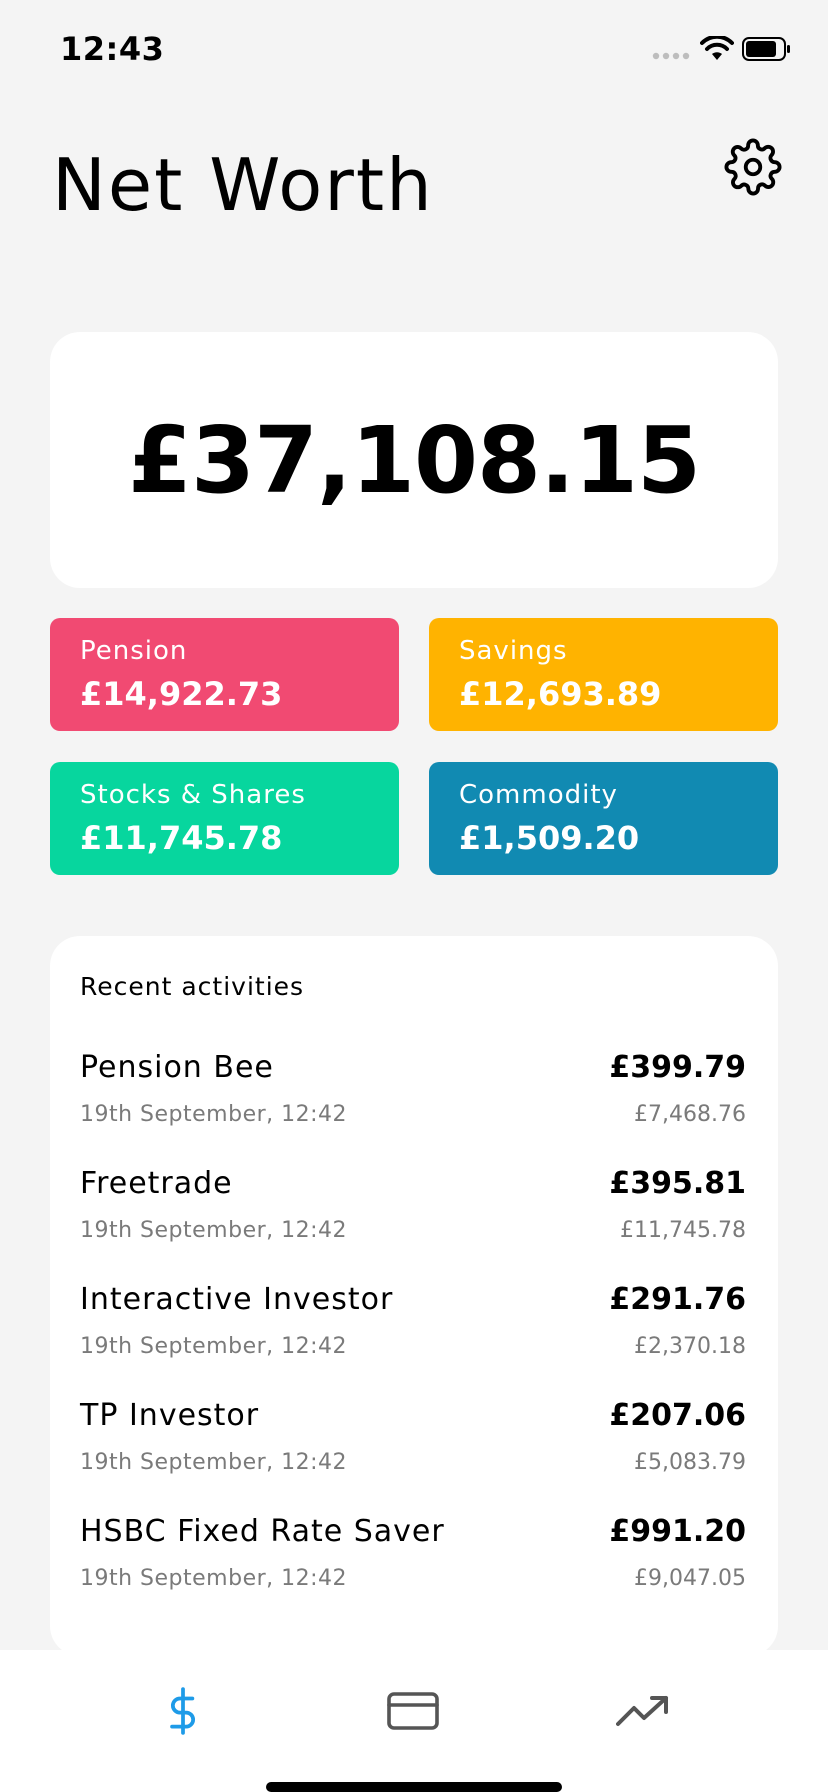 Image resolution: width=828 pixels, height=1792 pixels. I want to click on category-label: Commodity, so click(538, 795).